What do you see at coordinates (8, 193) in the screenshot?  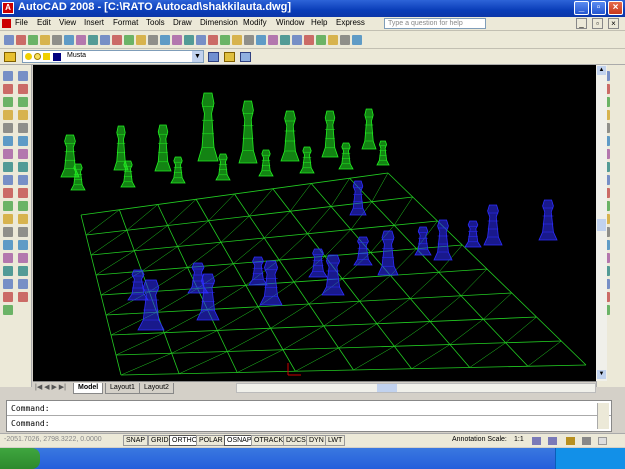 I see `draw-tool-10-icon` at bounding box center [8, 193].